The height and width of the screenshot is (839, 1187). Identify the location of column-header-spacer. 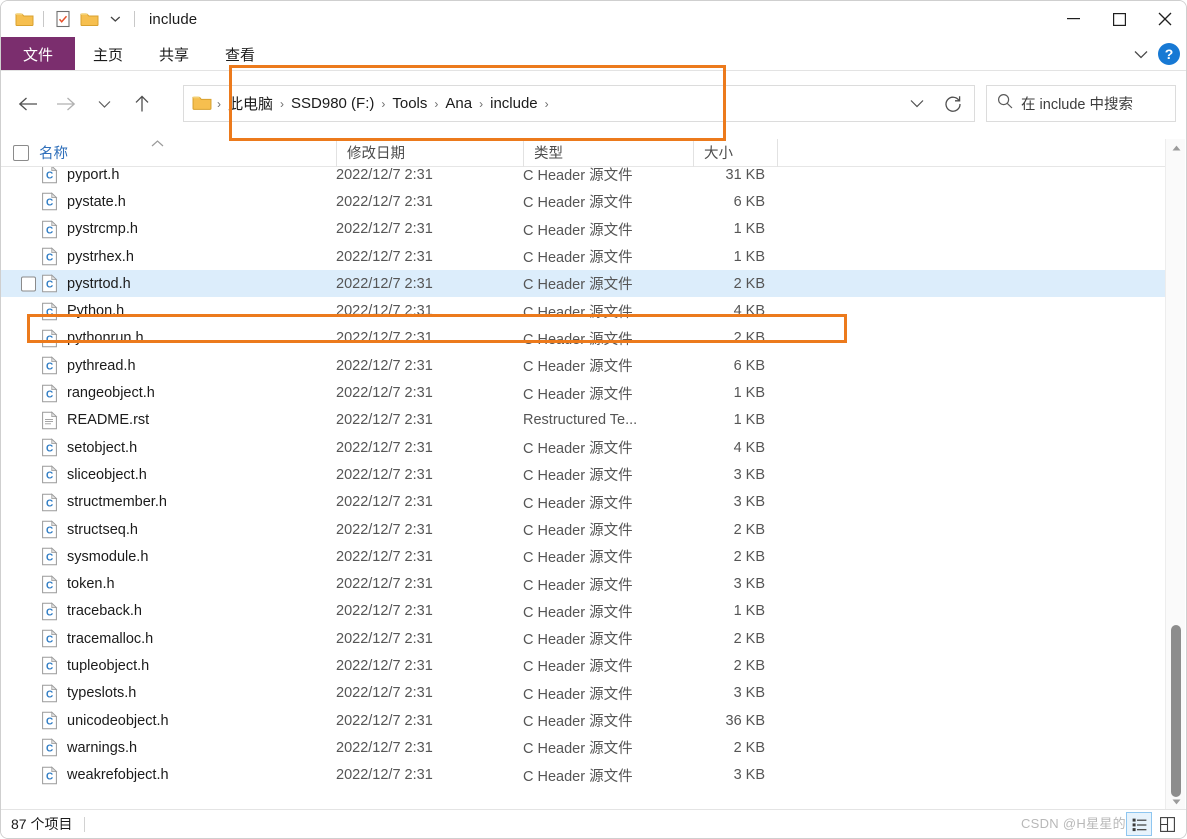
(807, 152).